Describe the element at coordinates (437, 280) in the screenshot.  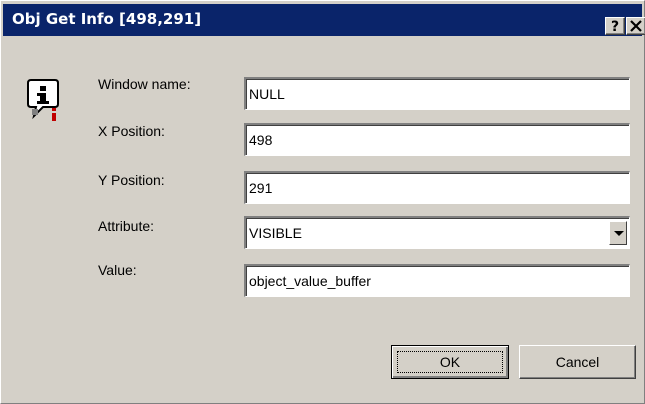
I see `value-field: object_value_buffer` at that location.